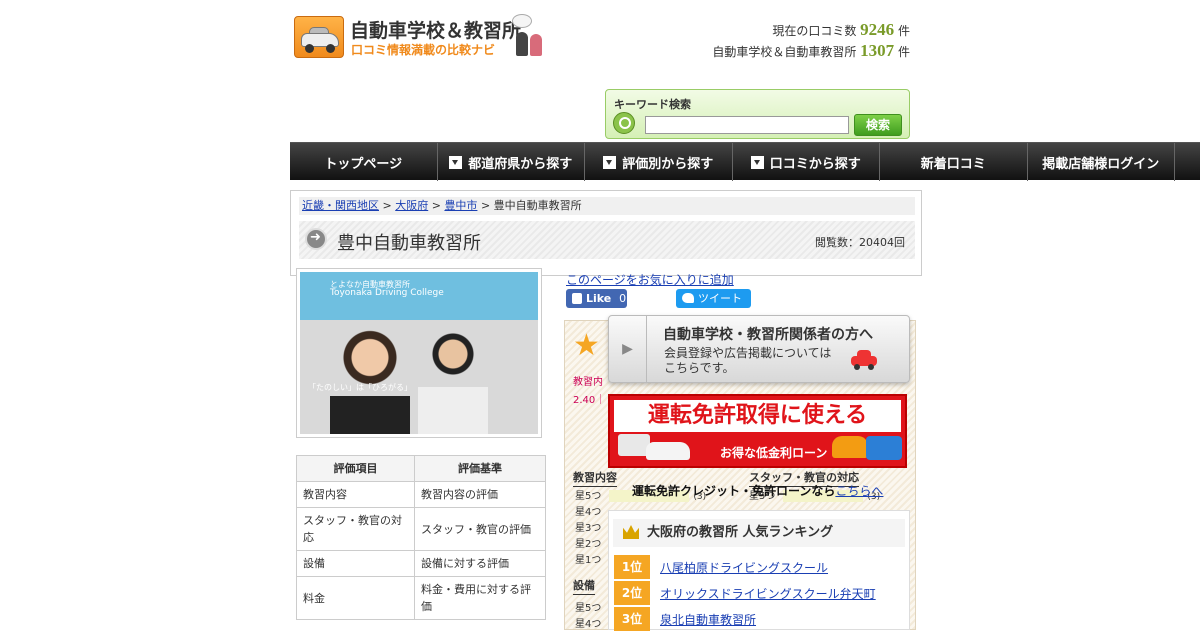 The image size is (1200, 633). Describe the element at coordinates (806, 162) in the screenshot. I see `nav-reviews: 口コミから探す` at that location.